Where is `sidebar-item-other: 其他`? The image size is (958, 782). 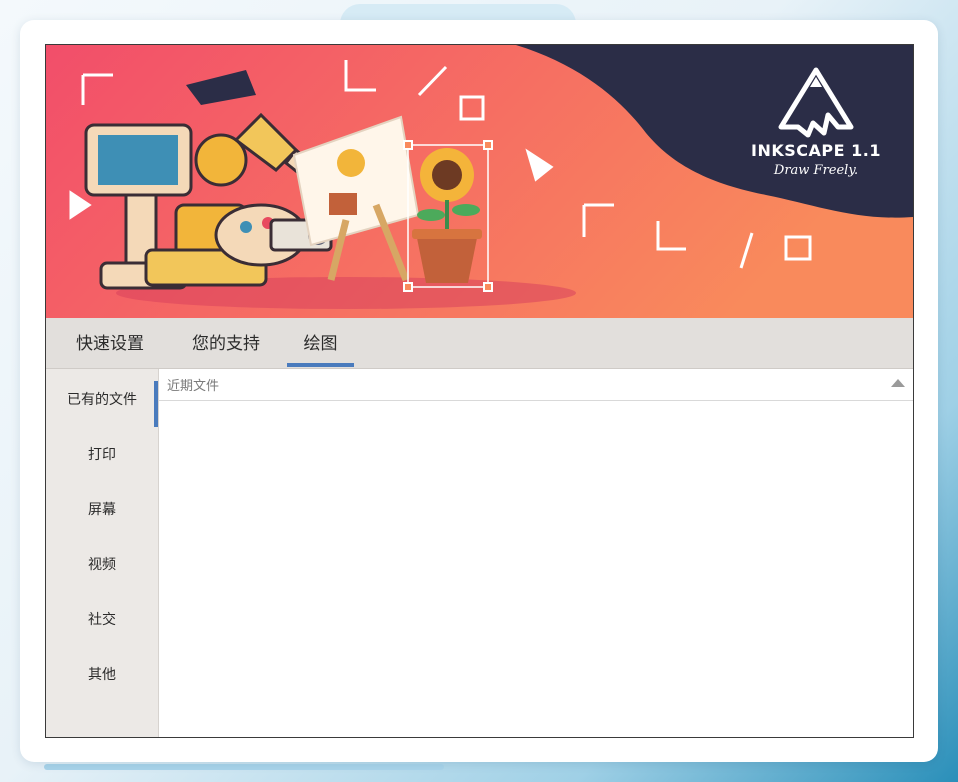 sidebar-item-other: 其他 is located at coordinates (102, 675).